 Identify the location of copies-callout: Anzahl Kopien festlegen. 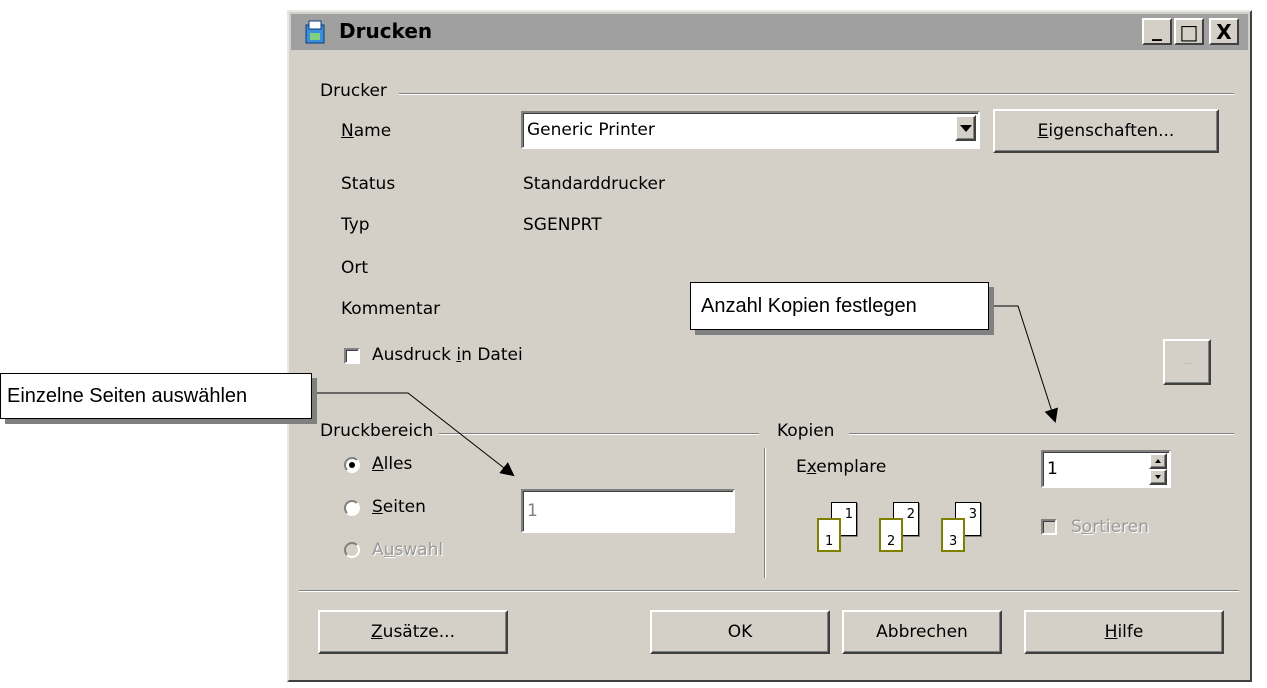
(839, 306).